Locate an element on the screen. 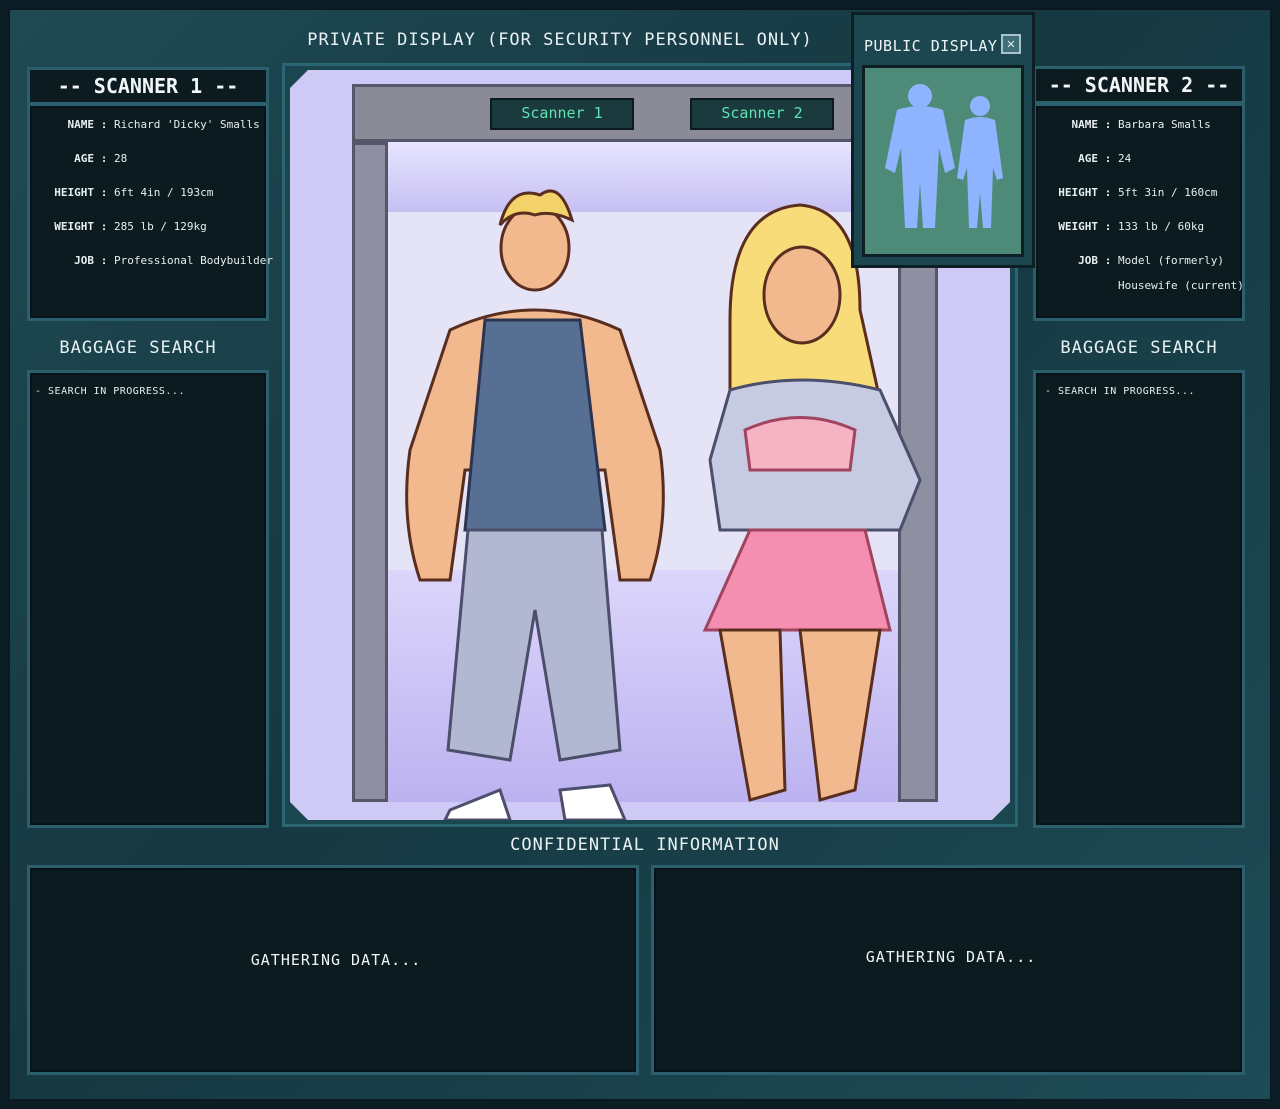  info-row-height: HEIGHT:6ft 4in / 193cm is located at coordinates (134, 192).